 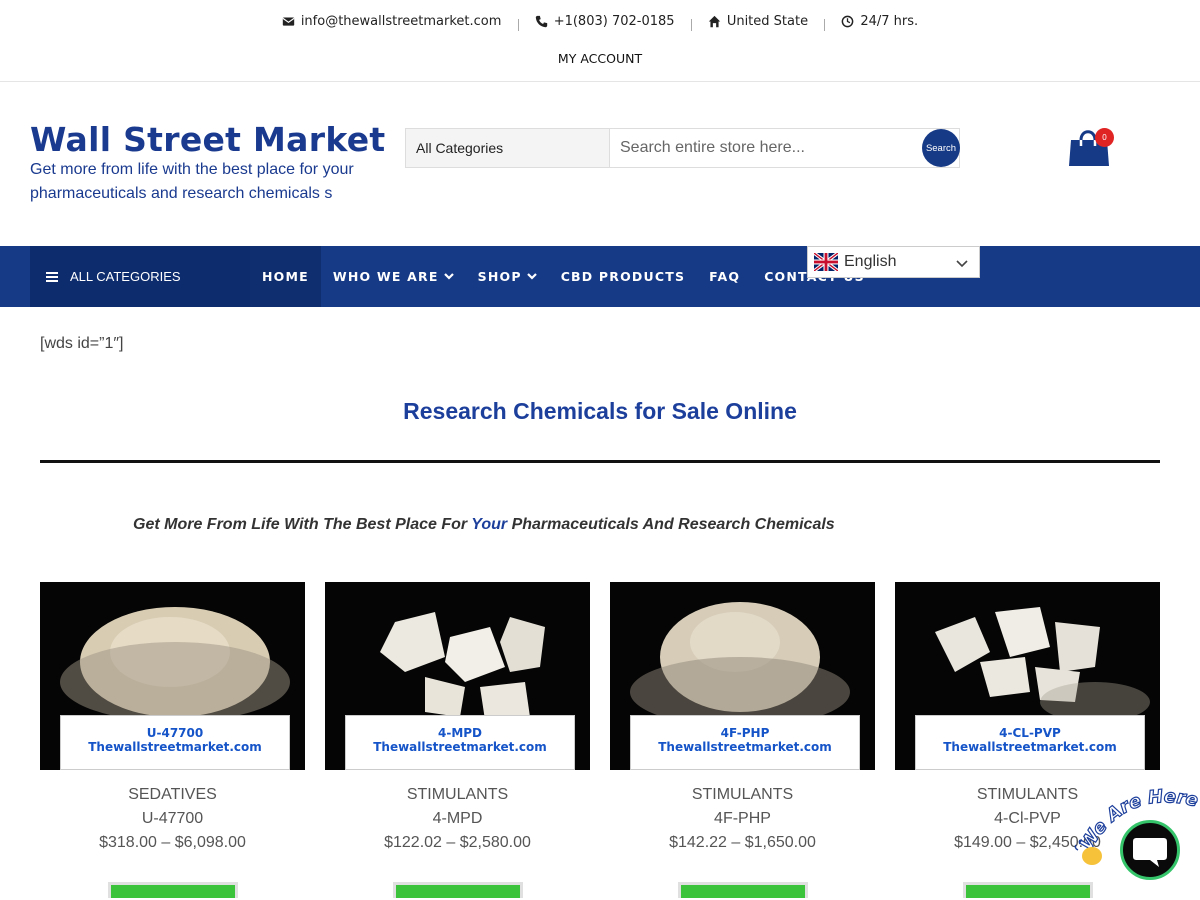 I want to click on menu-icon, so click(x=52, y=276).